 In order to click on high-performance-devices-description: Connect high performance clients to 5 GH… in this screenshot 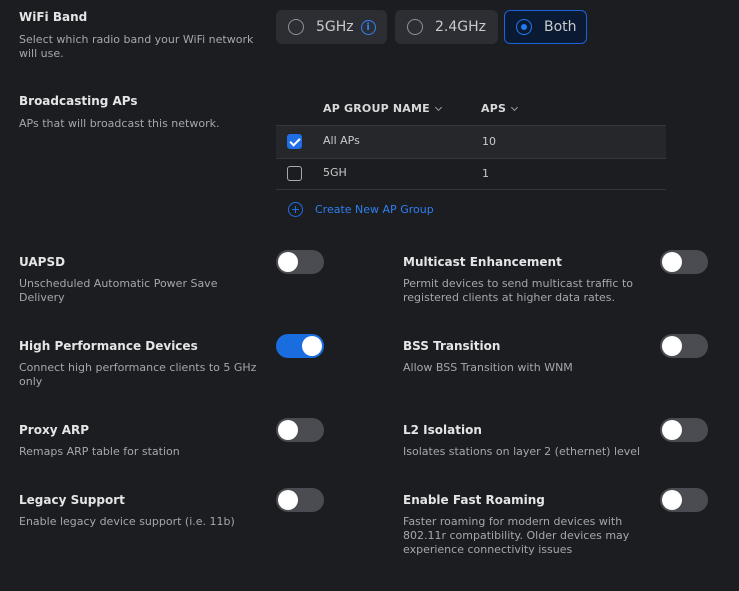, I will do `click(138, 374)`.